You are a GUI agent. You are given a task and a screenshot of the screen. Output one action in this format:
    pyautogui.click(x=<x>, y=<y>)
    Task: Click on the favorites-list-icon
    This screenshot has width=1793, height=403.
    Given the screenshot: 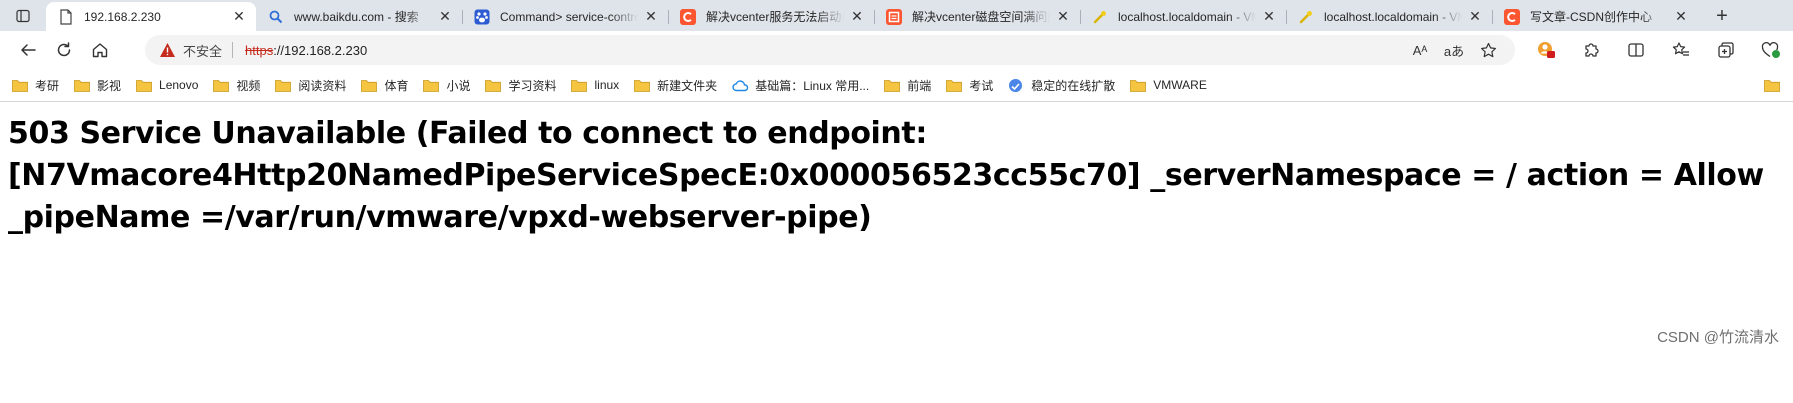 What is the action you would take?
    pyautogui.click(x=1680, y=49)
    